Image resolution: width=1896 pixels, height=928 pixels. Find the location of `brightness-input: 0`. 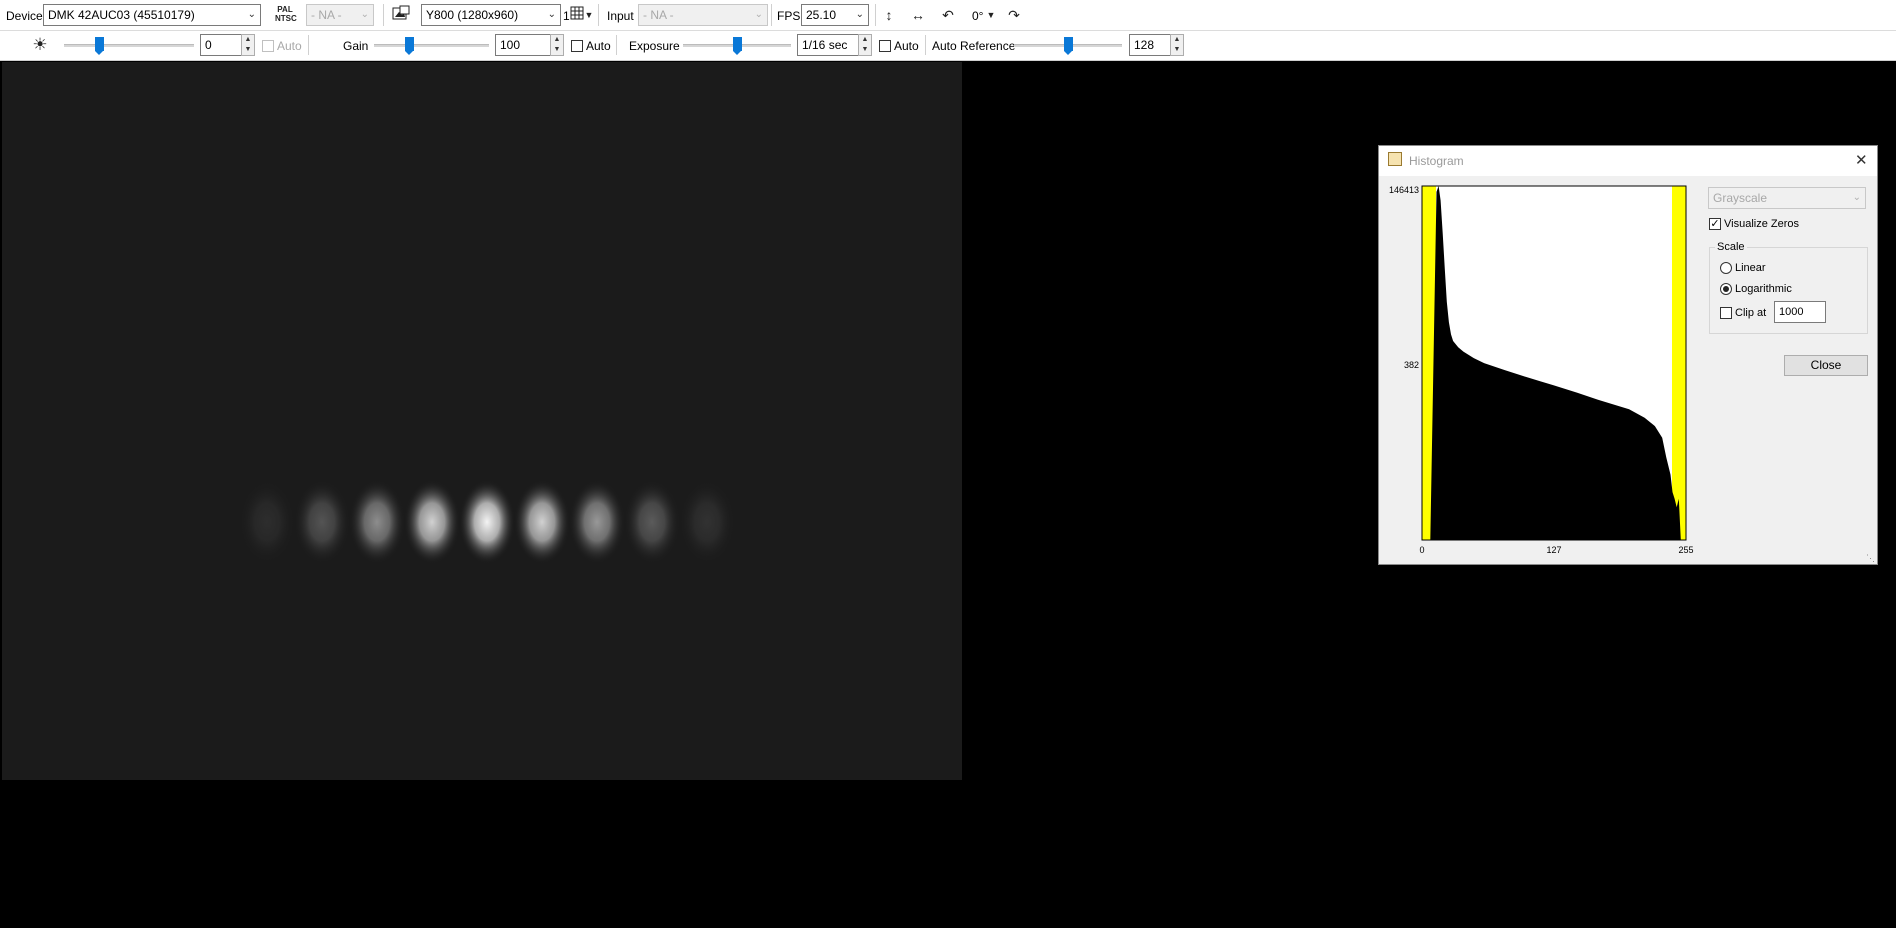

brightness-input: 0 is located at coordinates (221, 45).